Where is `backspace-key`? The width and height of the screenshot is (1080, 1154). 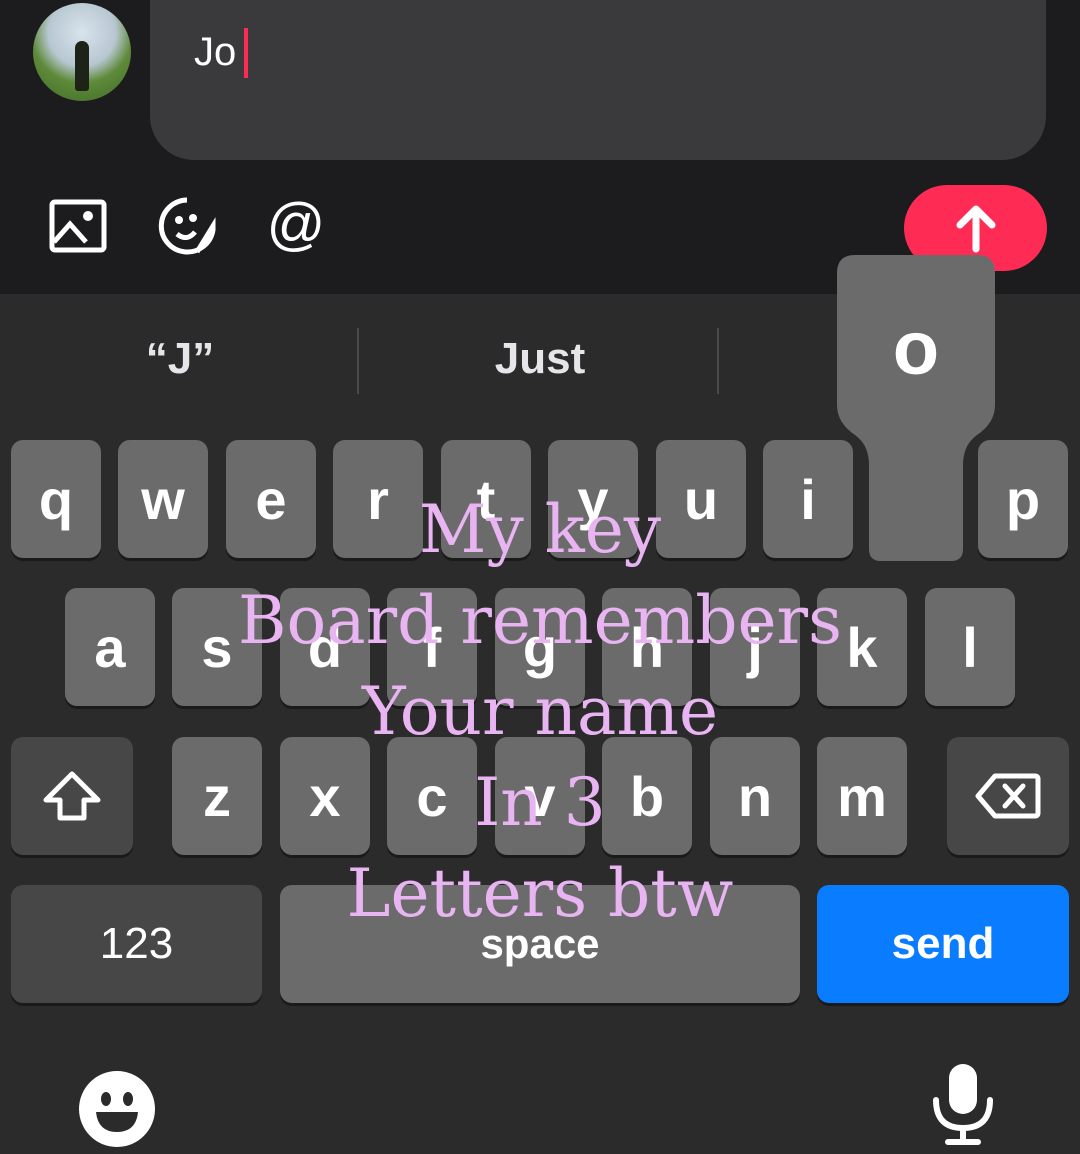
backspace-key is located at coordinates (1008, 796).